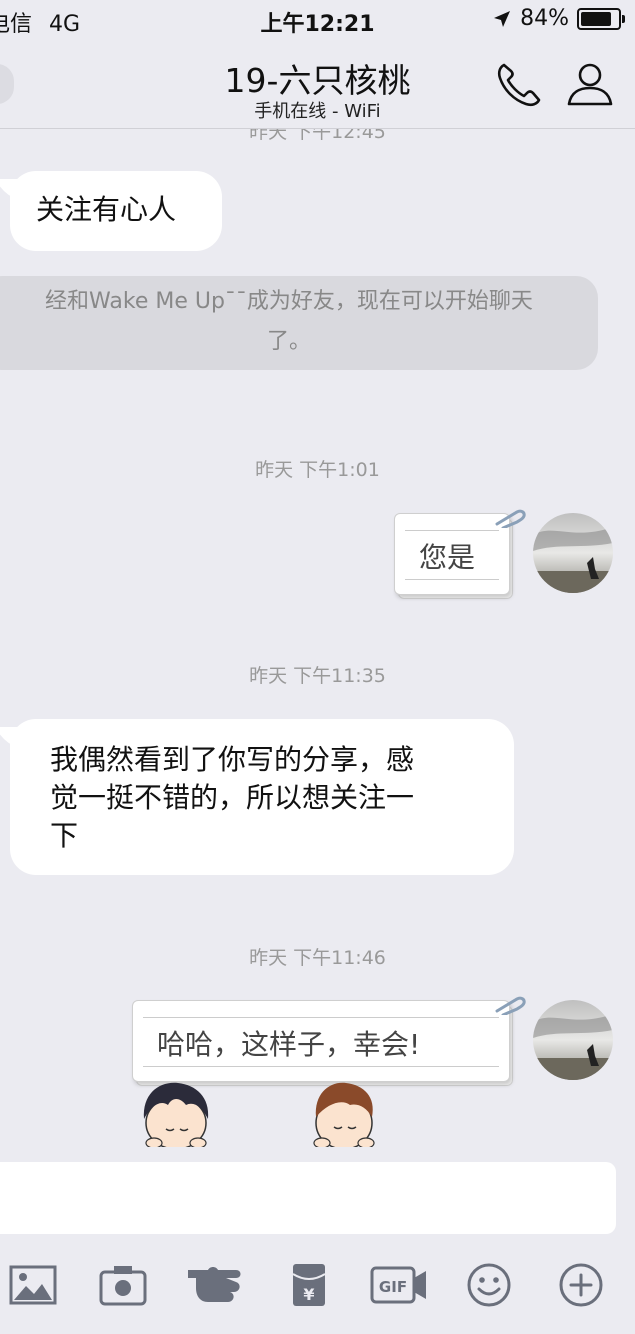 The width and height of the screenshot is (635, 1334). I want to click on camera-icon, so click(123, 1285).